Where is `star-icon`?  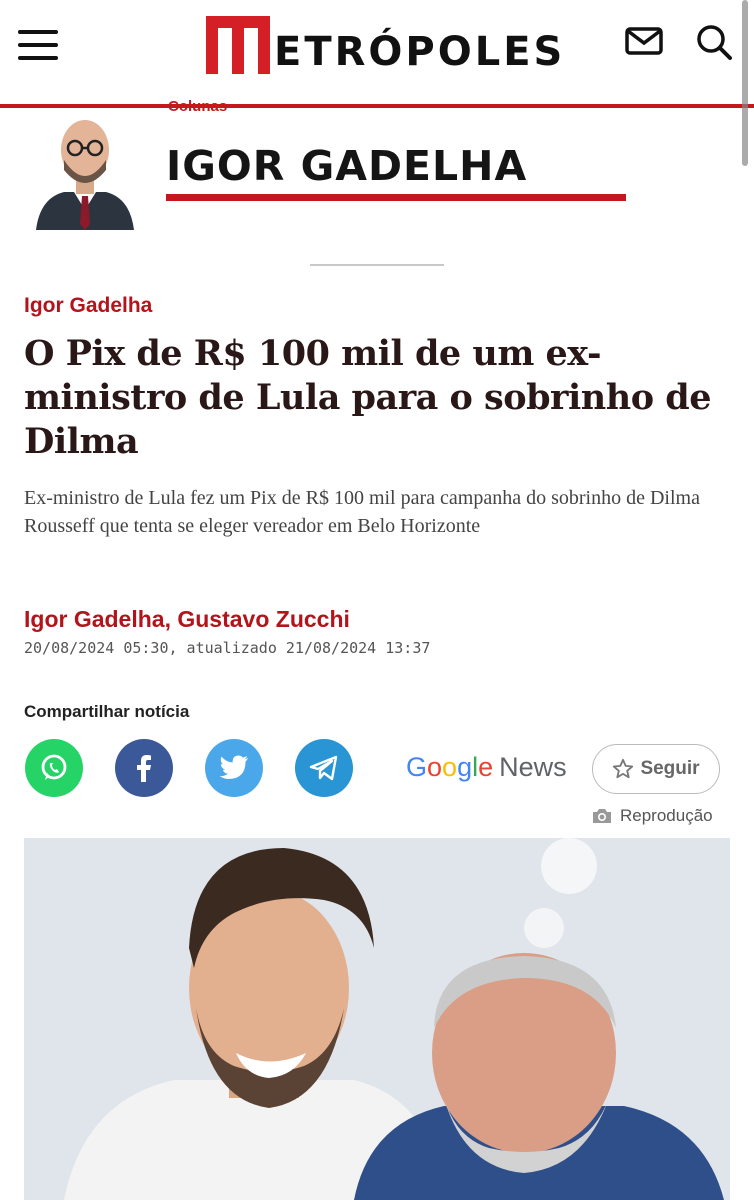
star-icon is located at coordinates (623, 768).